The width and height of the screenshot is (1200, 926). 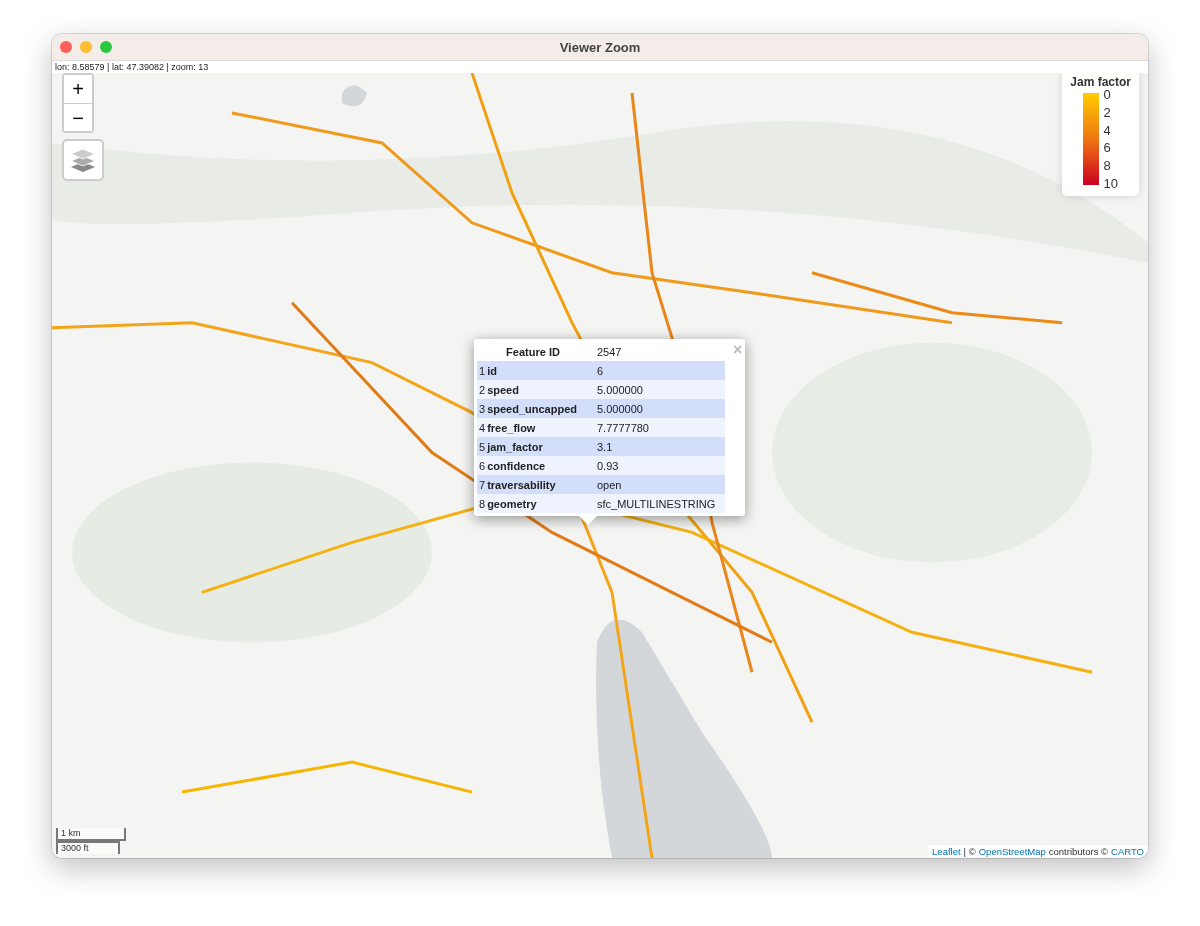 I want to click on header-cell: Feature ID, so click(x=533, y=351).